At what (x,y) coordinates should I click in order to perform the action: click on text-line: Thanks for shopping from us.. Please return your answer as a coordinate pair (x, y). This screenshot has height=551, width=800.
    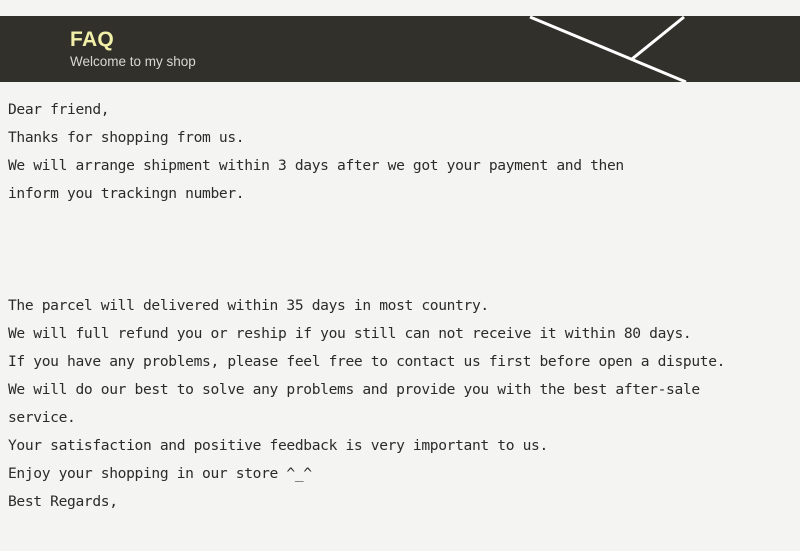
    Looking at the image, I should click on (126, 137).